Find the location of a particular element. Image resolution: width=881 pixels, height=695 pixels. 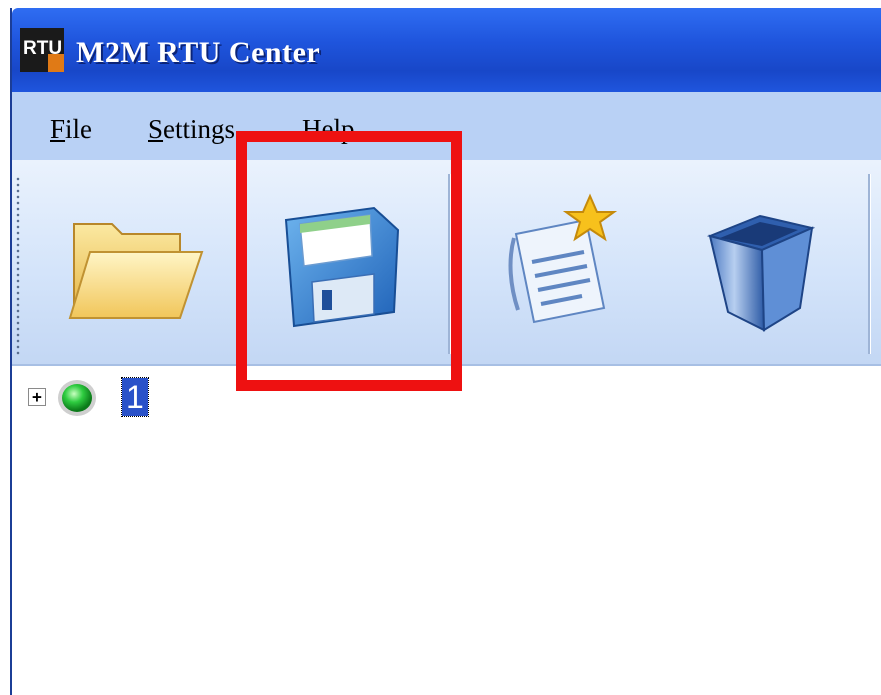

menu-file-mnemonic: F is located at coordinates (58, 129).